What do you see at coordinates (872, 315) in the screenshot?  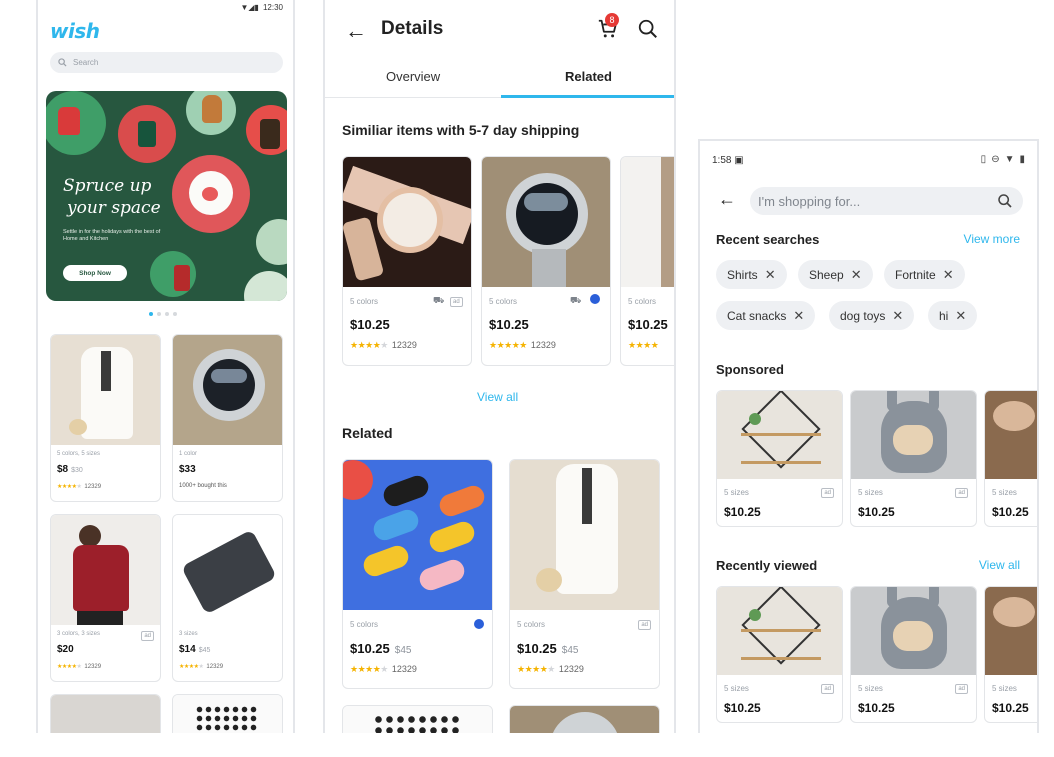 I see `search-chip: dog toys ✕` at bounding box center [872, 315].